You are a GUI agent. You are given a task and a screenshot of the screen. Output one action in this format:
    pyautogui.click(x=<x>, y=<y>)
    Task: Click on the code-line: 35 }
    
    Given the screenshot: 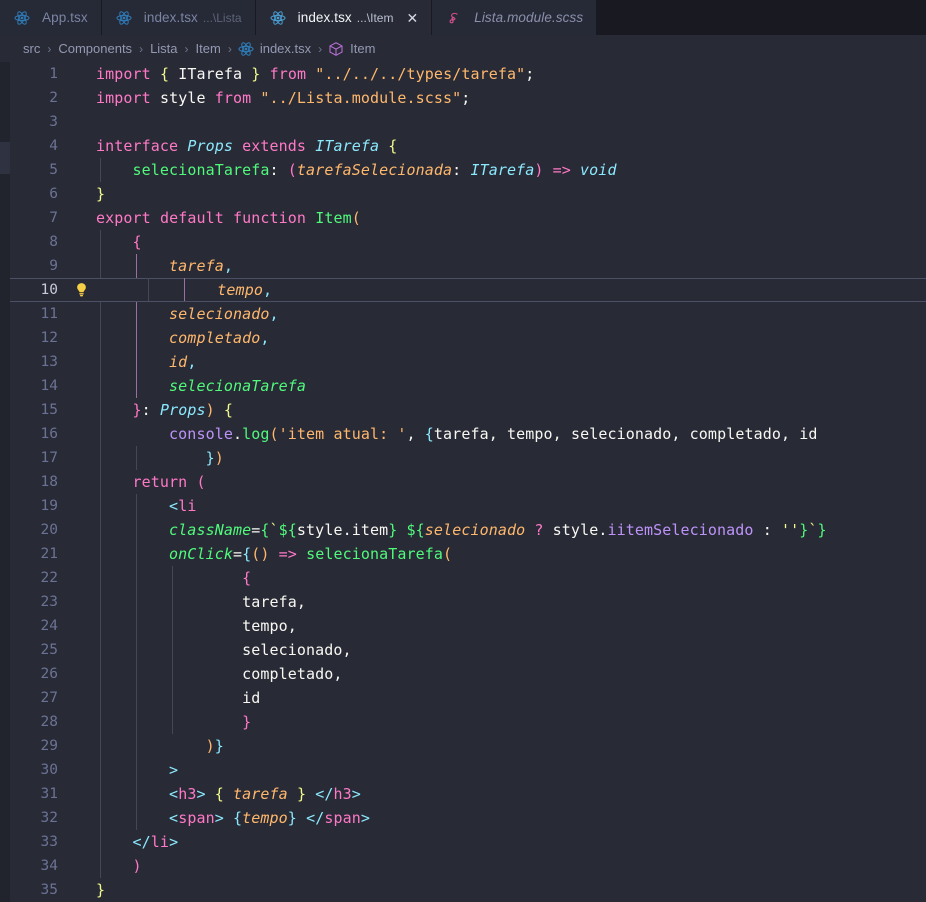 What is the action you would take?
    pyautogui.click(x=468, y=890)
    